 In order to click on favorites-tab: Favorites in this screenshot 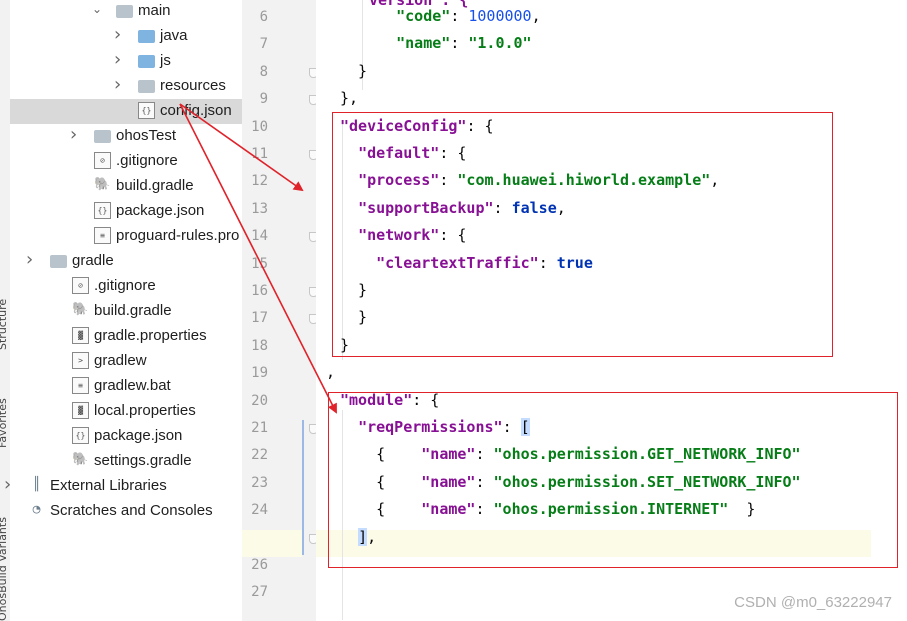, I will do `click(4, 423)`.